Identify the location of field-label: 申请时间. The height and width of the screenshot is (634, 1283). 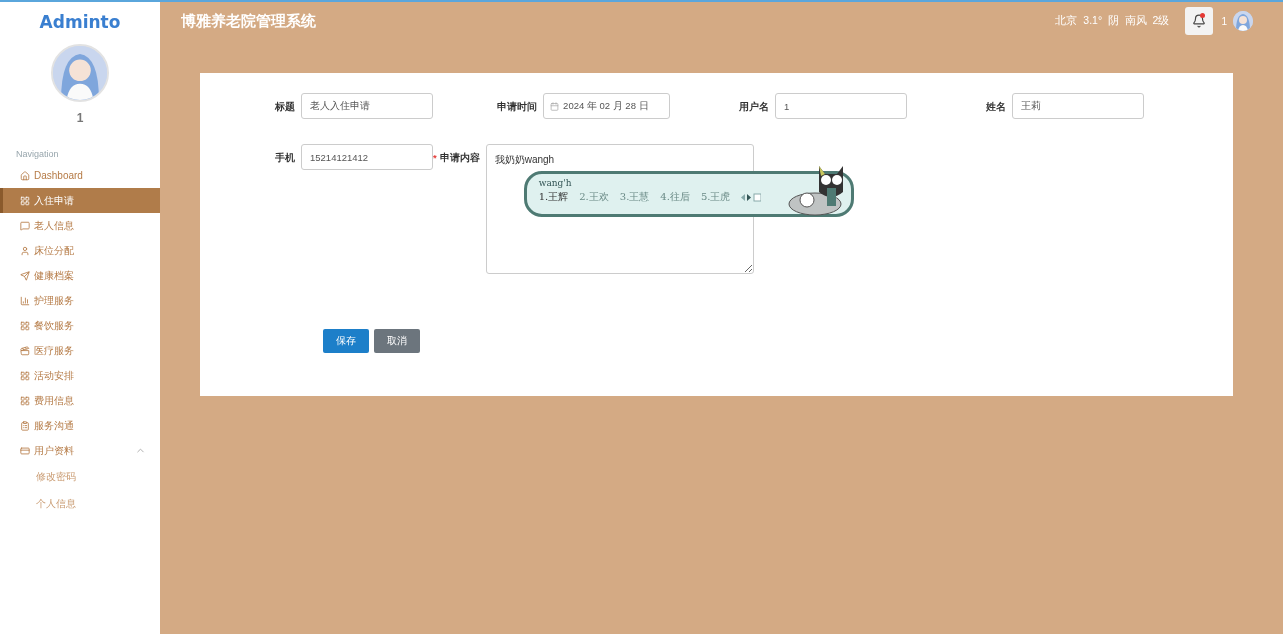
(517, 107).